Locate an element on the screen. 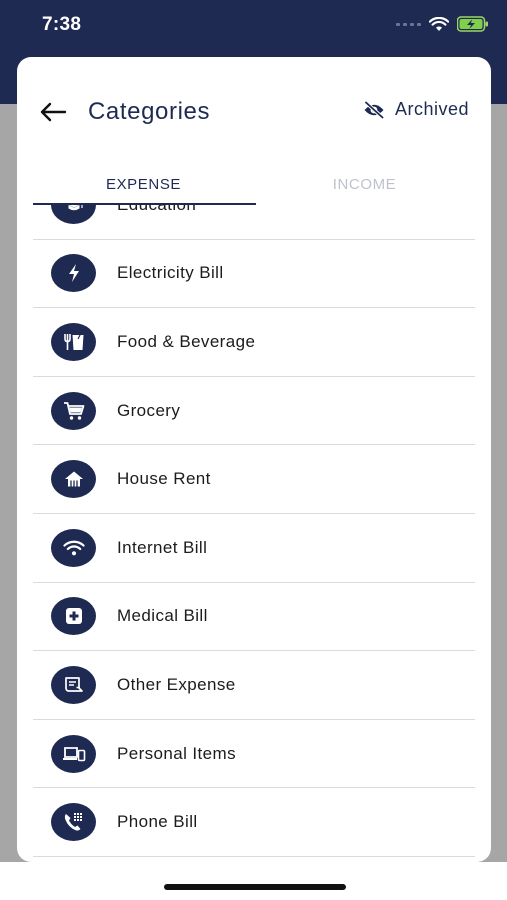  category-label: Other Expense is located at coordinates (176, 684).